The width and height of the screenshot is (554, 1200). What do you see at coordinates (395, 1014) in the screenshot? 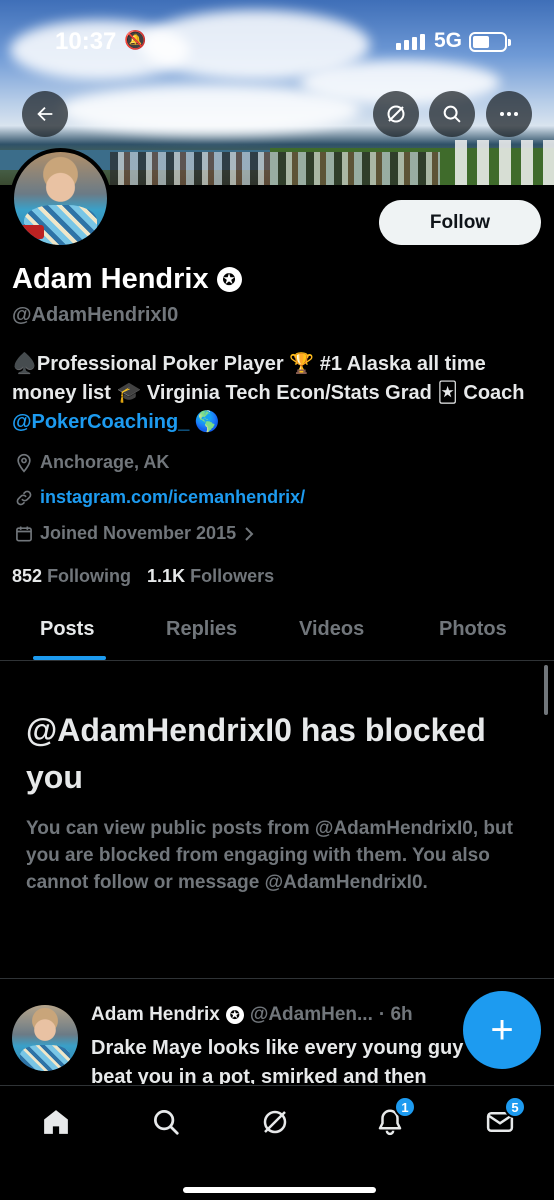
I see `post-time: · 6h` at bounding box center [395, 1014].